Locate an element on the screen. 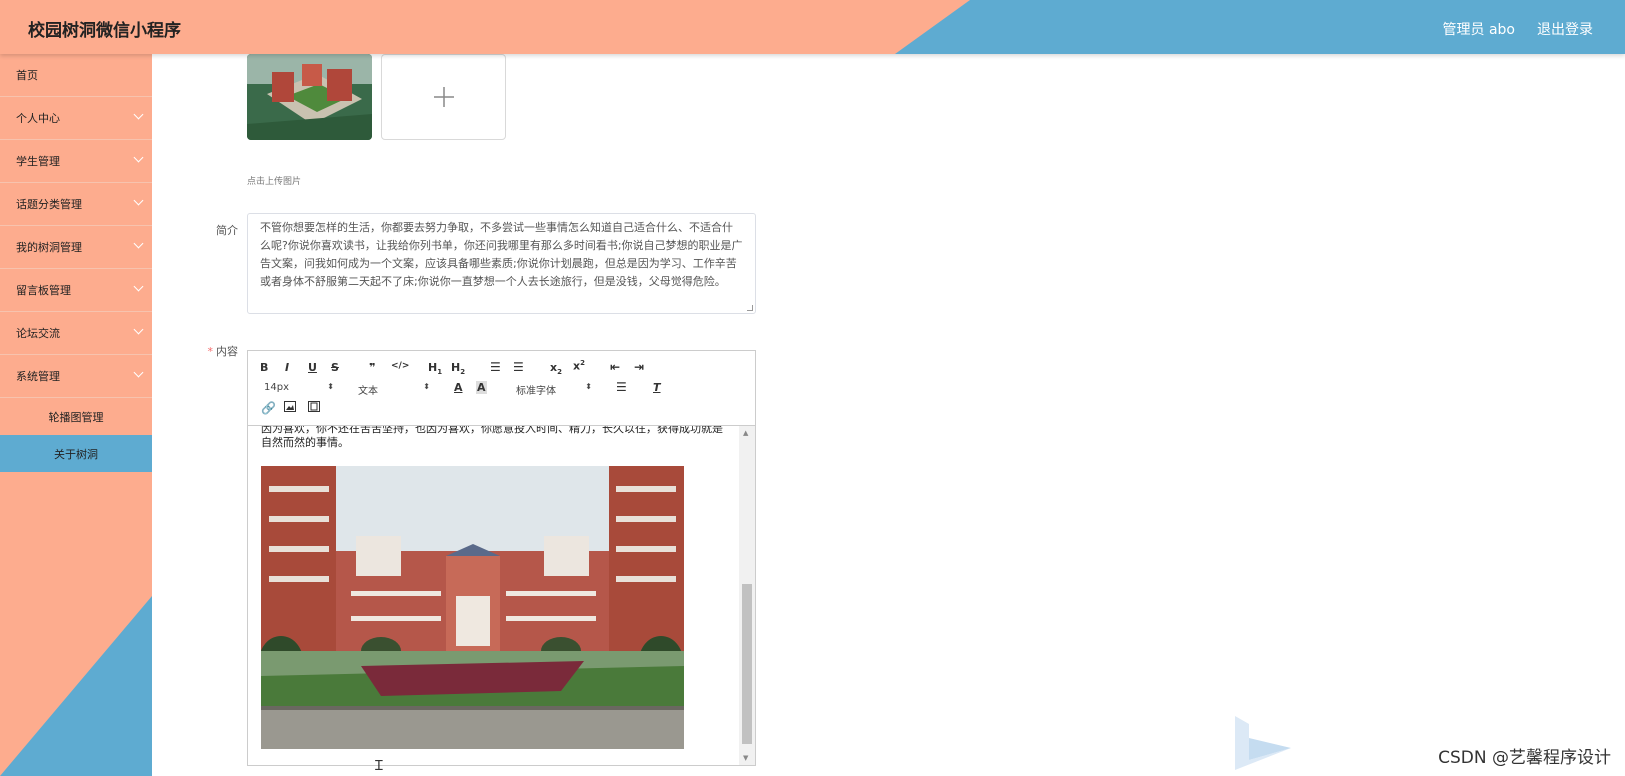 This screenshot has width=1625, height=776. code-block-icon: </> is located at coordinates (400, 366).